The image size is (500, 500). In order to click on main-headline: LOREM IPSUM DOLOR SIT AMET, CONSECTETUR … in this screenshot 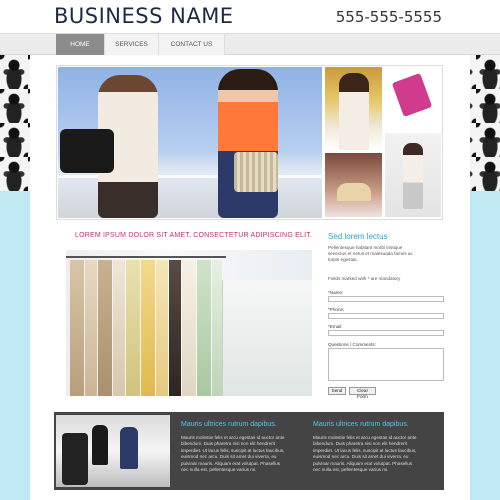, I will do `click(194, 235)`.